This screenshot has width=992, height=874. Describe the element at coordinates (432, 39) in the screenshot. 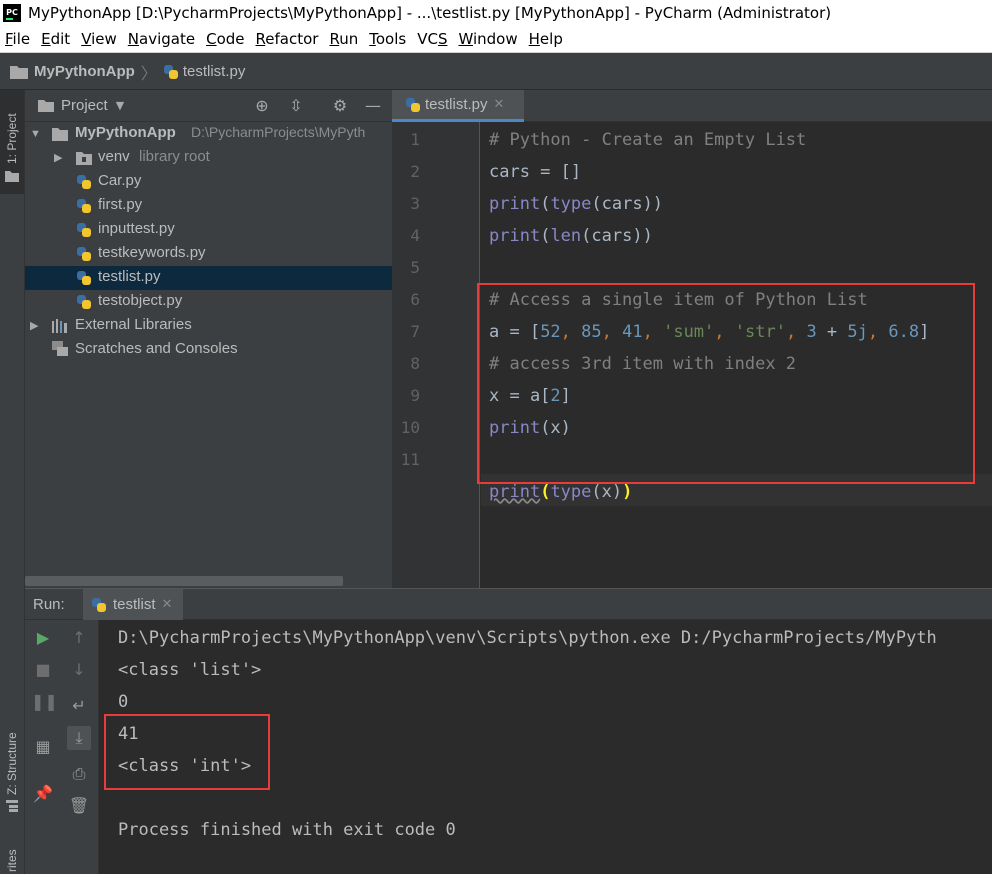

I see `menu-vcs: VCS` at that location.